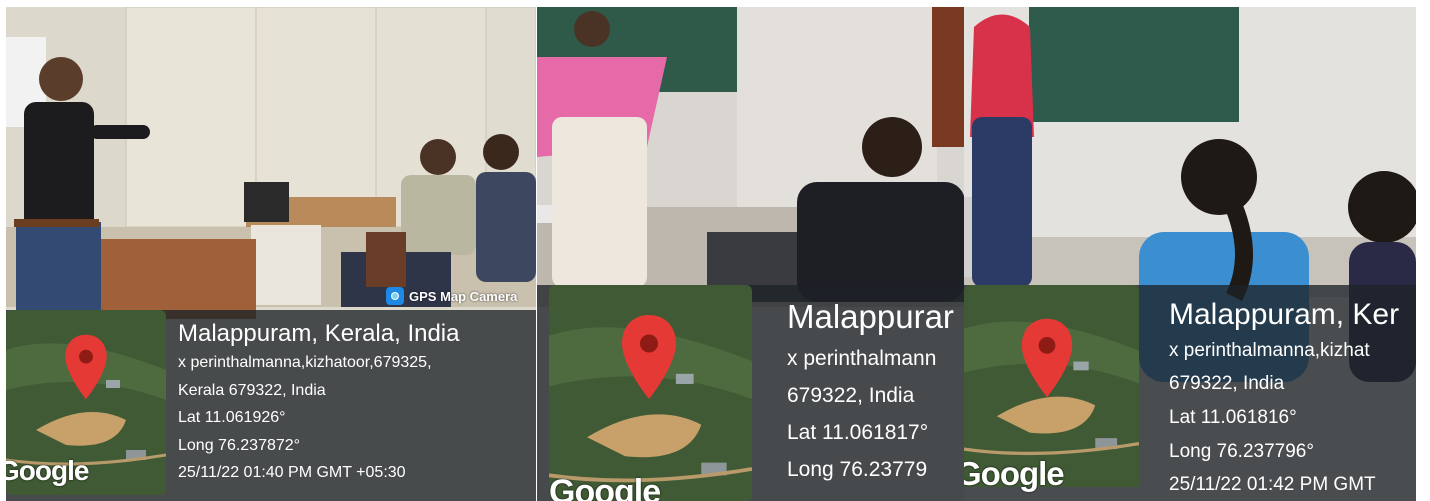 This screenshot has width=1430, height=501. What do you see at coordinates (239, 445) in the screenshot?
I see `longitude: Long 76.237872°` at bounding box center [239, 445].